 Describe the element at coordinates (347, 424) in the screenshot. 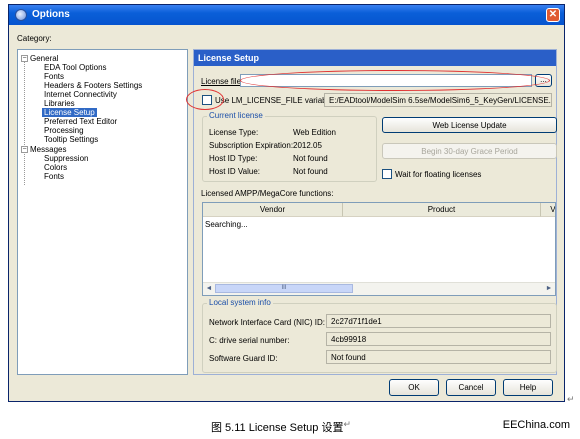

I see `caption-return-mark: ↵` at that location.